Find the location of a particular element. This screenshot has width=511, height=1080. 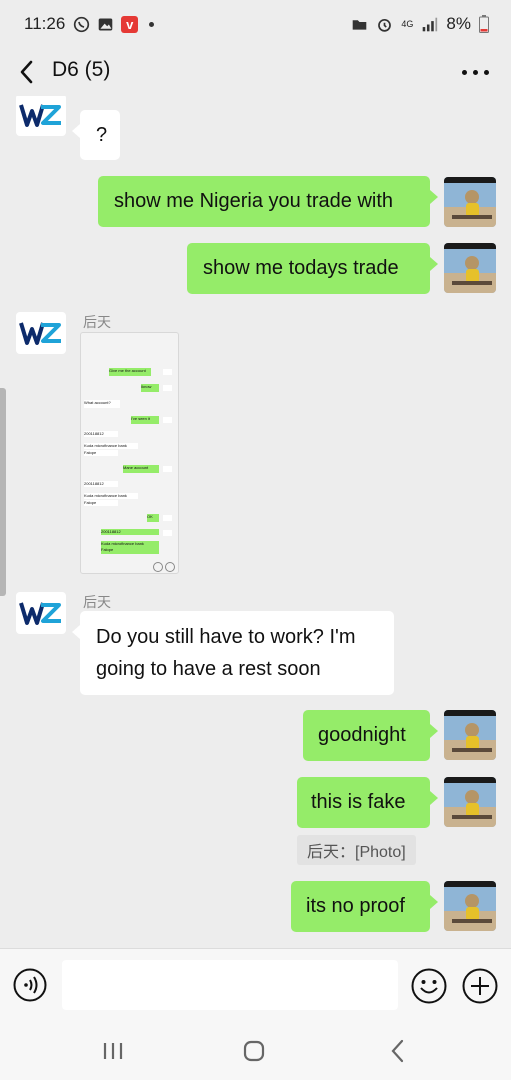

alarm-icon is located at coordinates (385, 25).